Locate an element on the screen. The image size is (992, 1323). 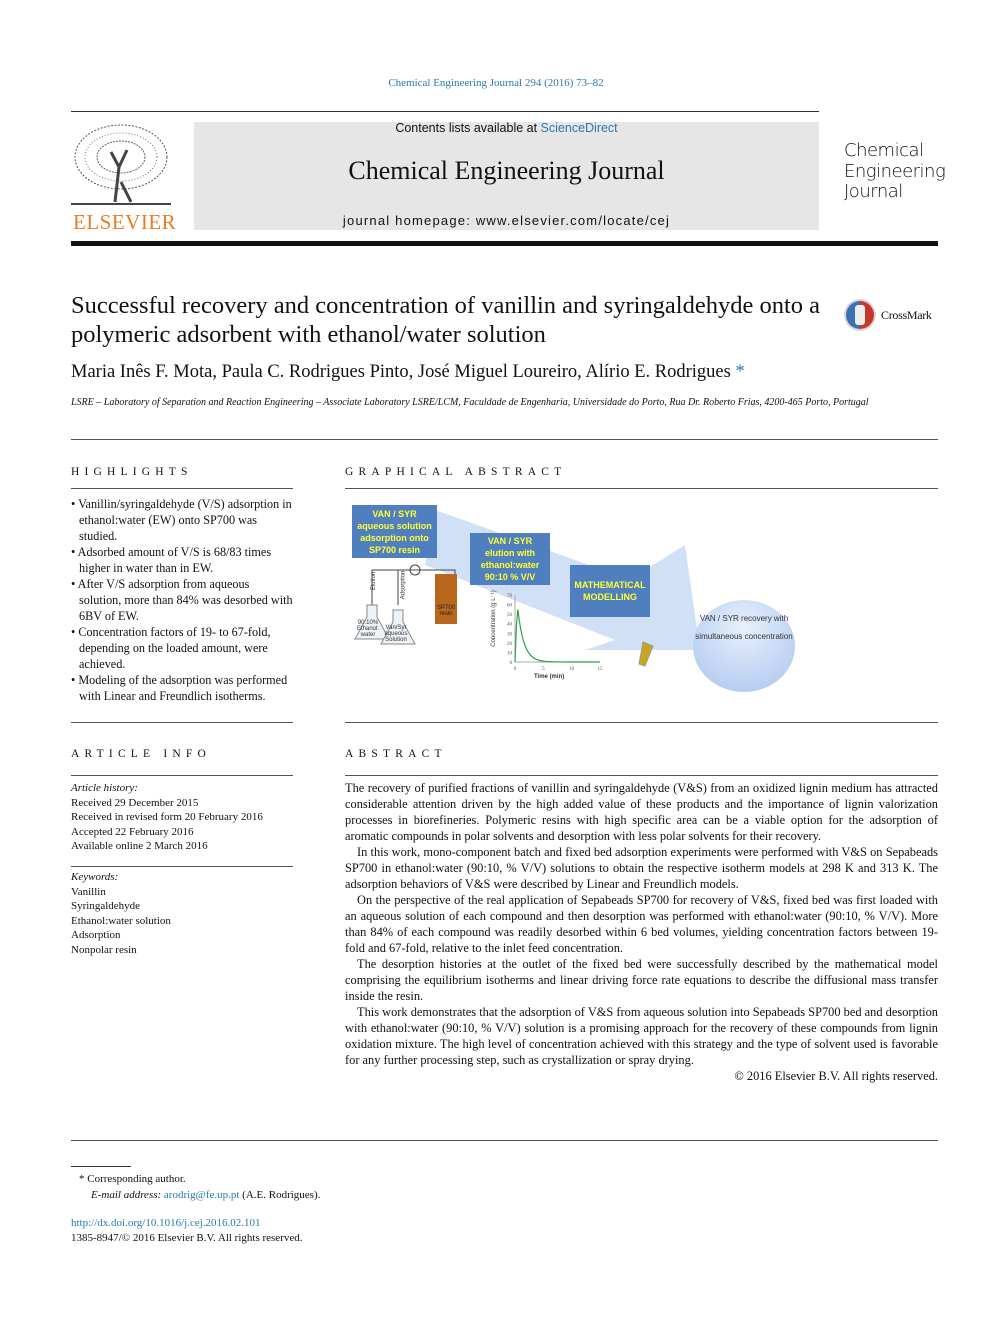
abstract-heading: ABSTRACT is located at coordinates (396, 754).